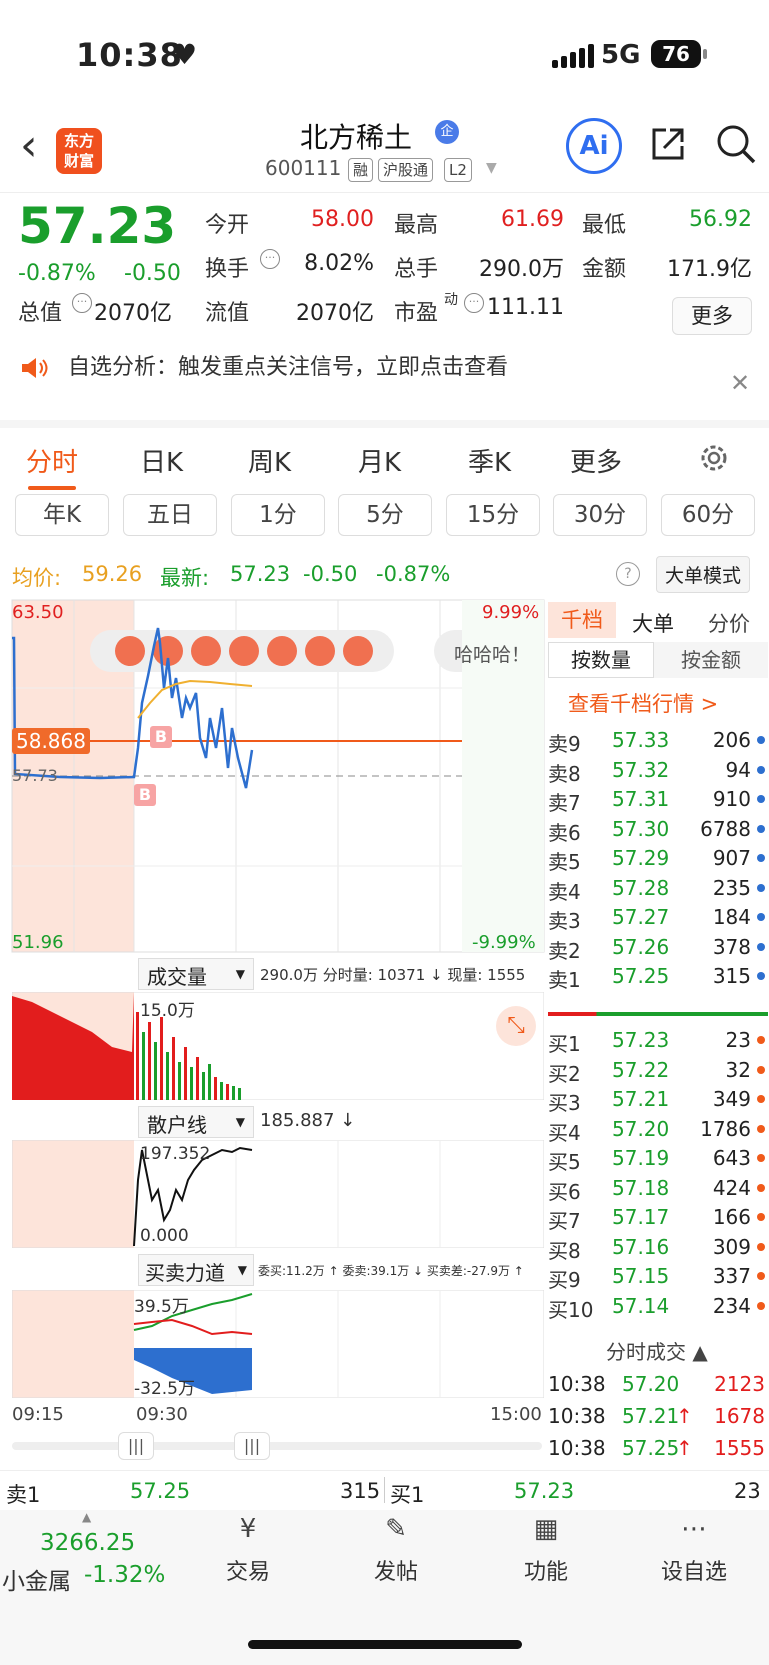 The width and height of the screenshot is (769, 1665). What do you see at coordinates (136, 1446) in the screenshot?
I see `scroll-handle-left: |||` at bounding box center [136, 1446].